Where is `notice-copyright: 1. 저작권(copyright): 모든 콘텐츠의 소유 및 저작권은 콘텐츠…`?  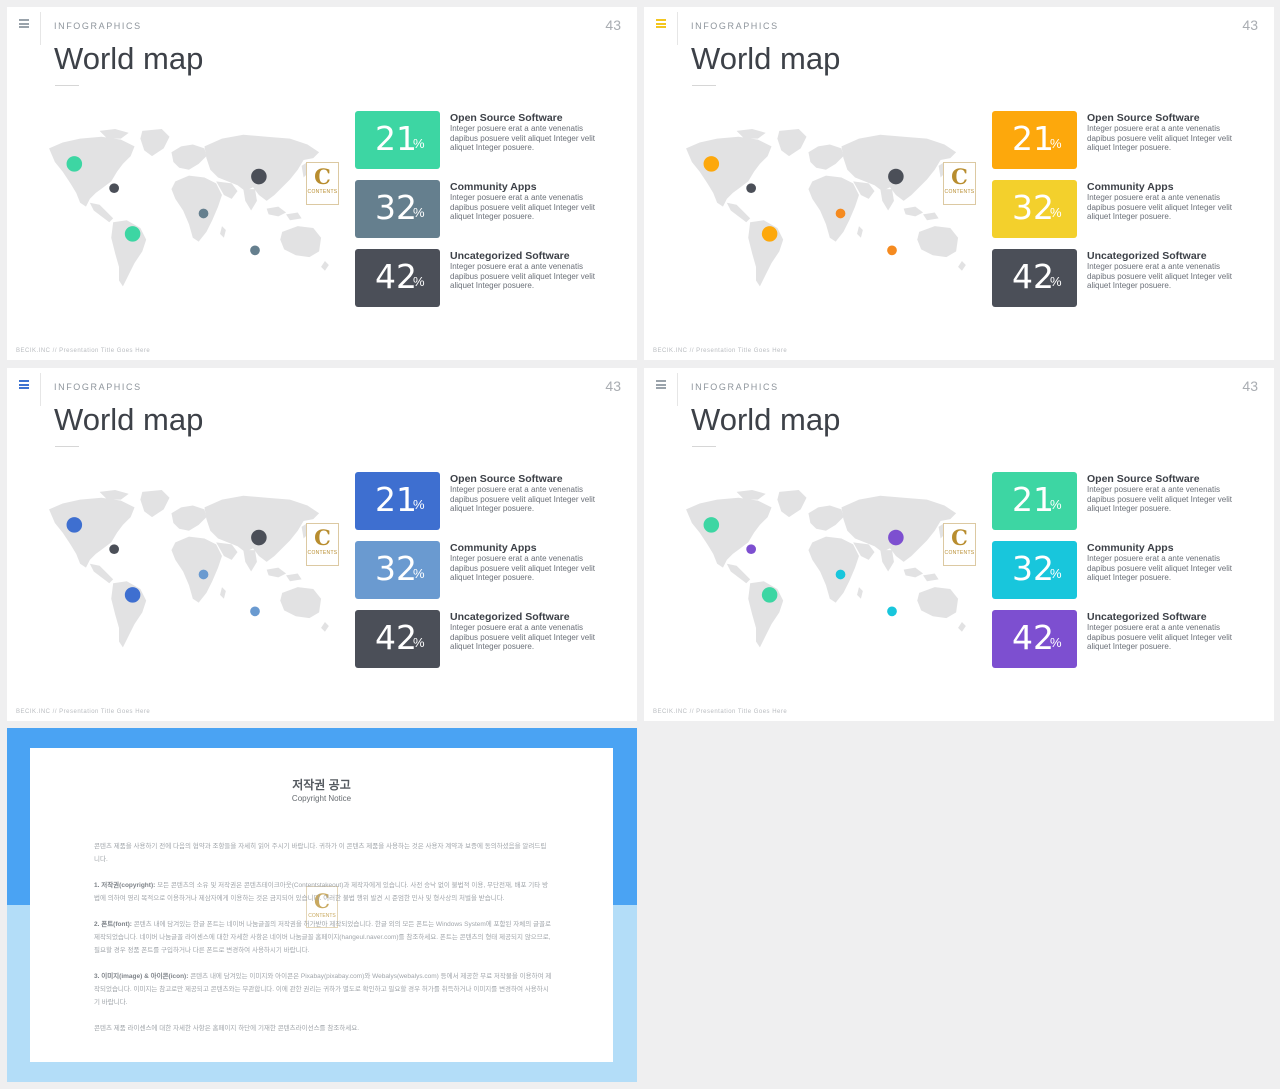 notice-copyright: 1. 저작권(copyright): 모든 콘텐츠의 소유 및 저작권은 콘텐츠… is located at coordinates (321, 892).